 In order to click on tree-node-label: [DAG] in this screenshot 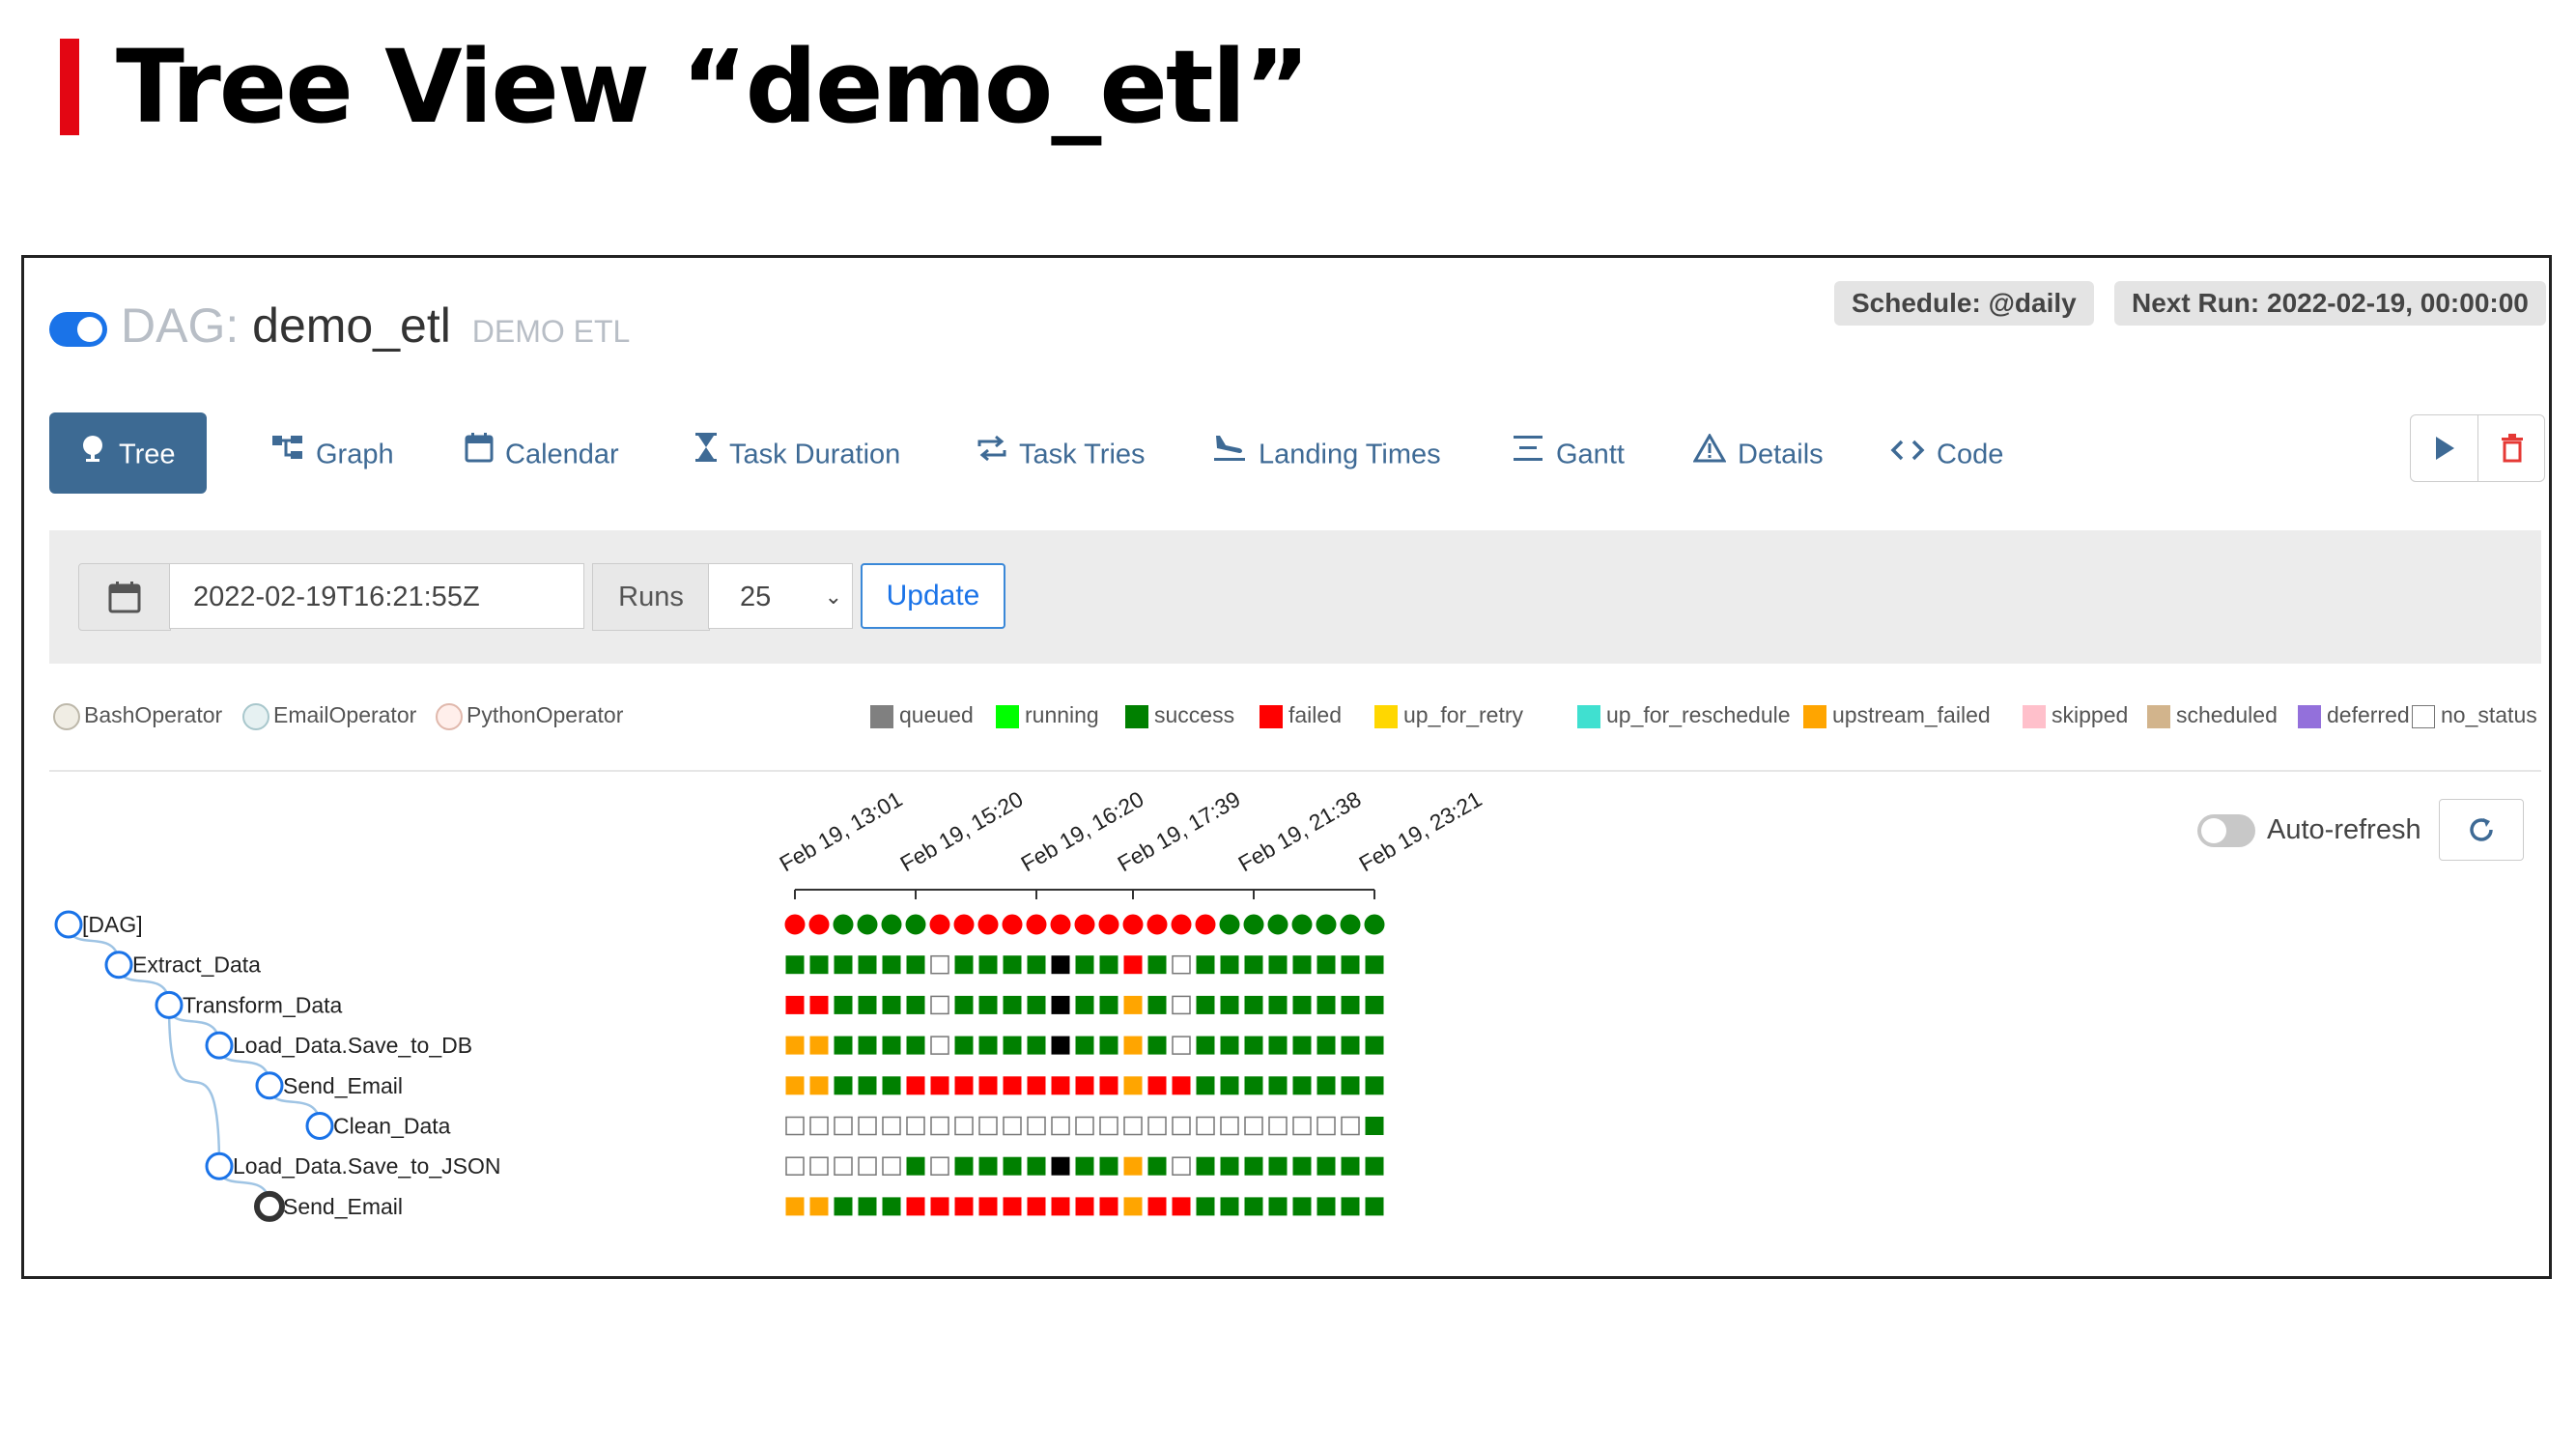, I will do `click(112, 924)`.